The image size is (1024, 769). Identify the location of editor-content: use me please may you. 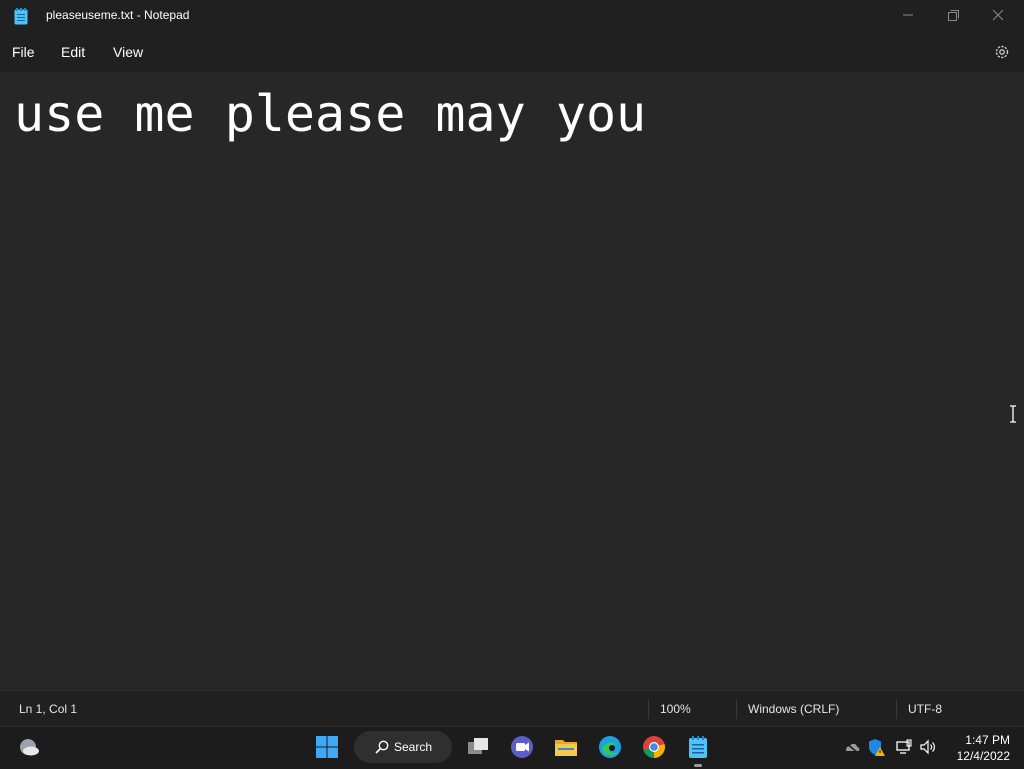
(330, 114).